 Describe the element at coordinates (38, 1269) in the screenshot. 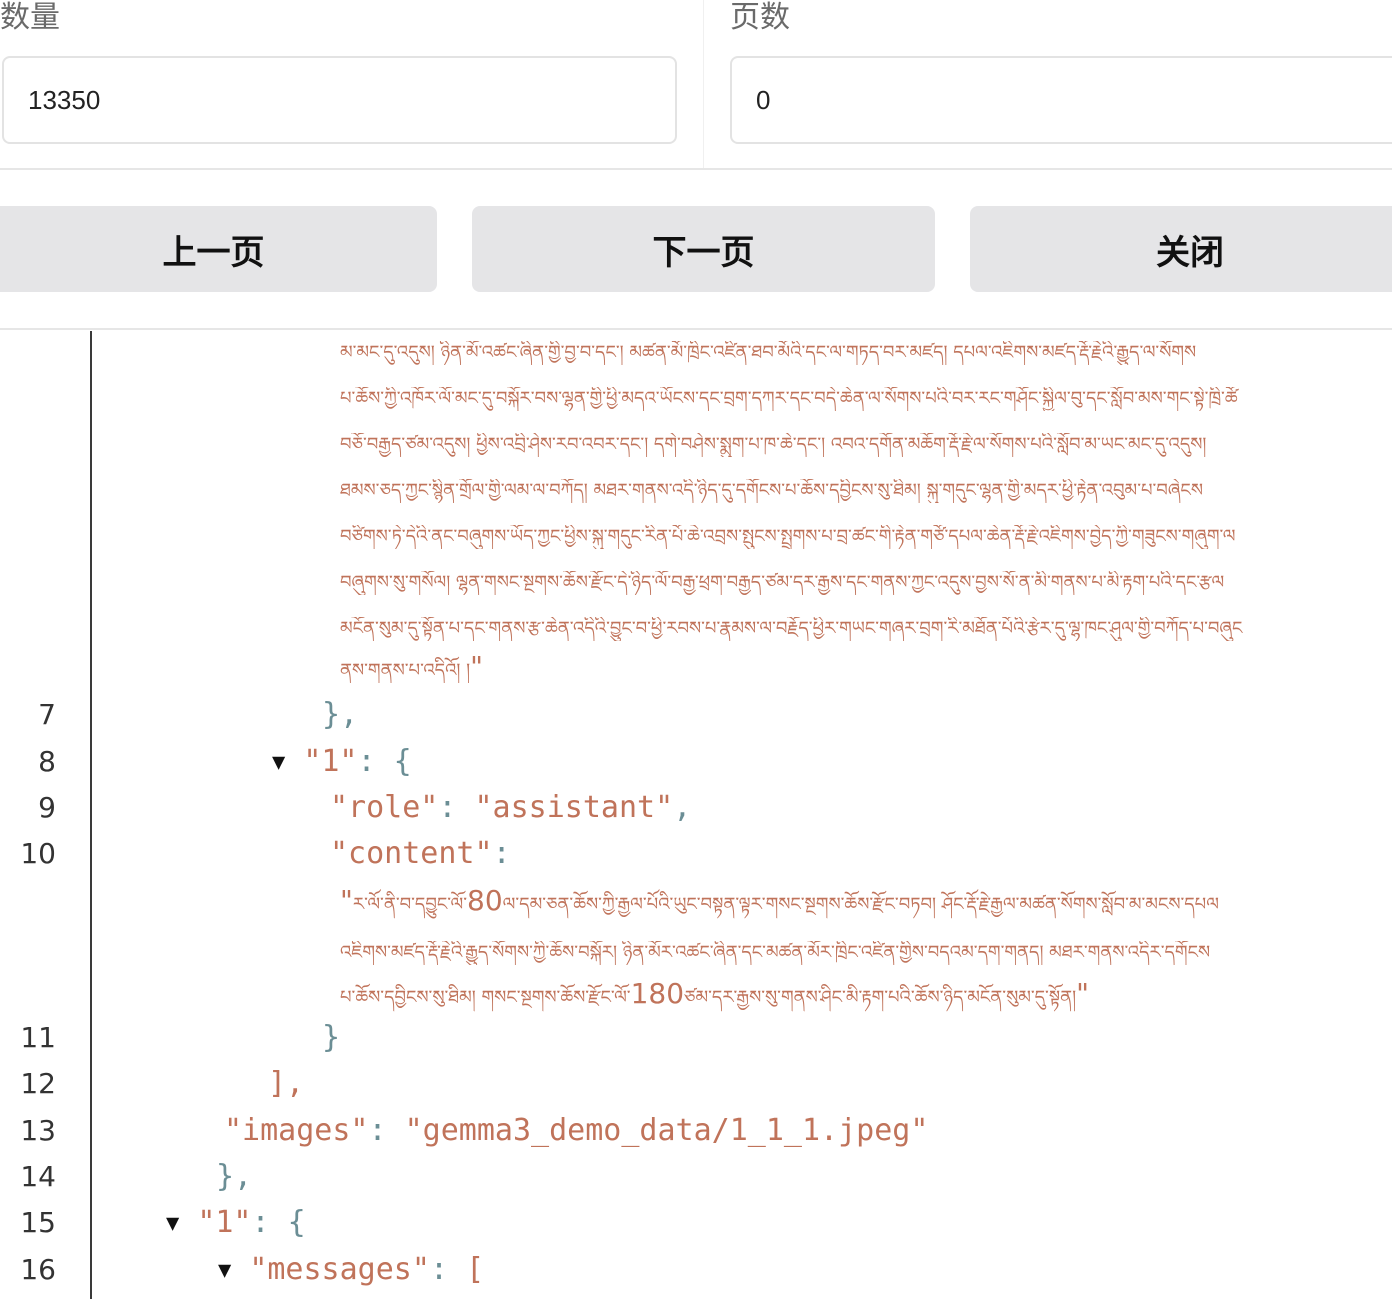

I see `line-number: 16` at that location.